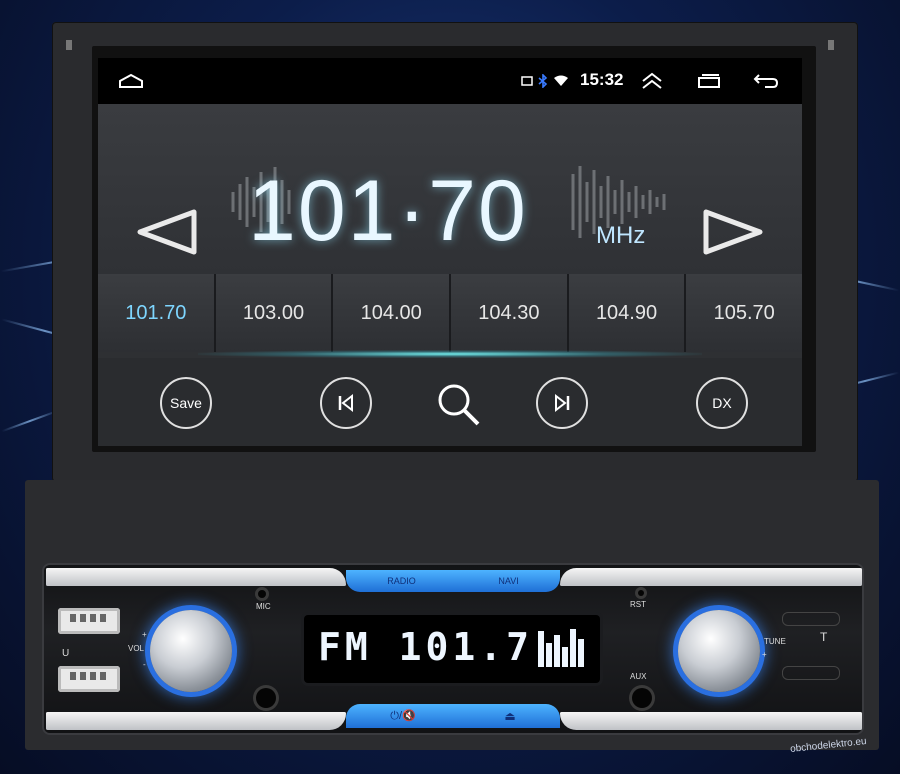 The height and width of the screenshot is (774, 900). What do you see at coordinates (458, 404) in the screenshot?
I see `search-icon` at bounding box center [458, 404].